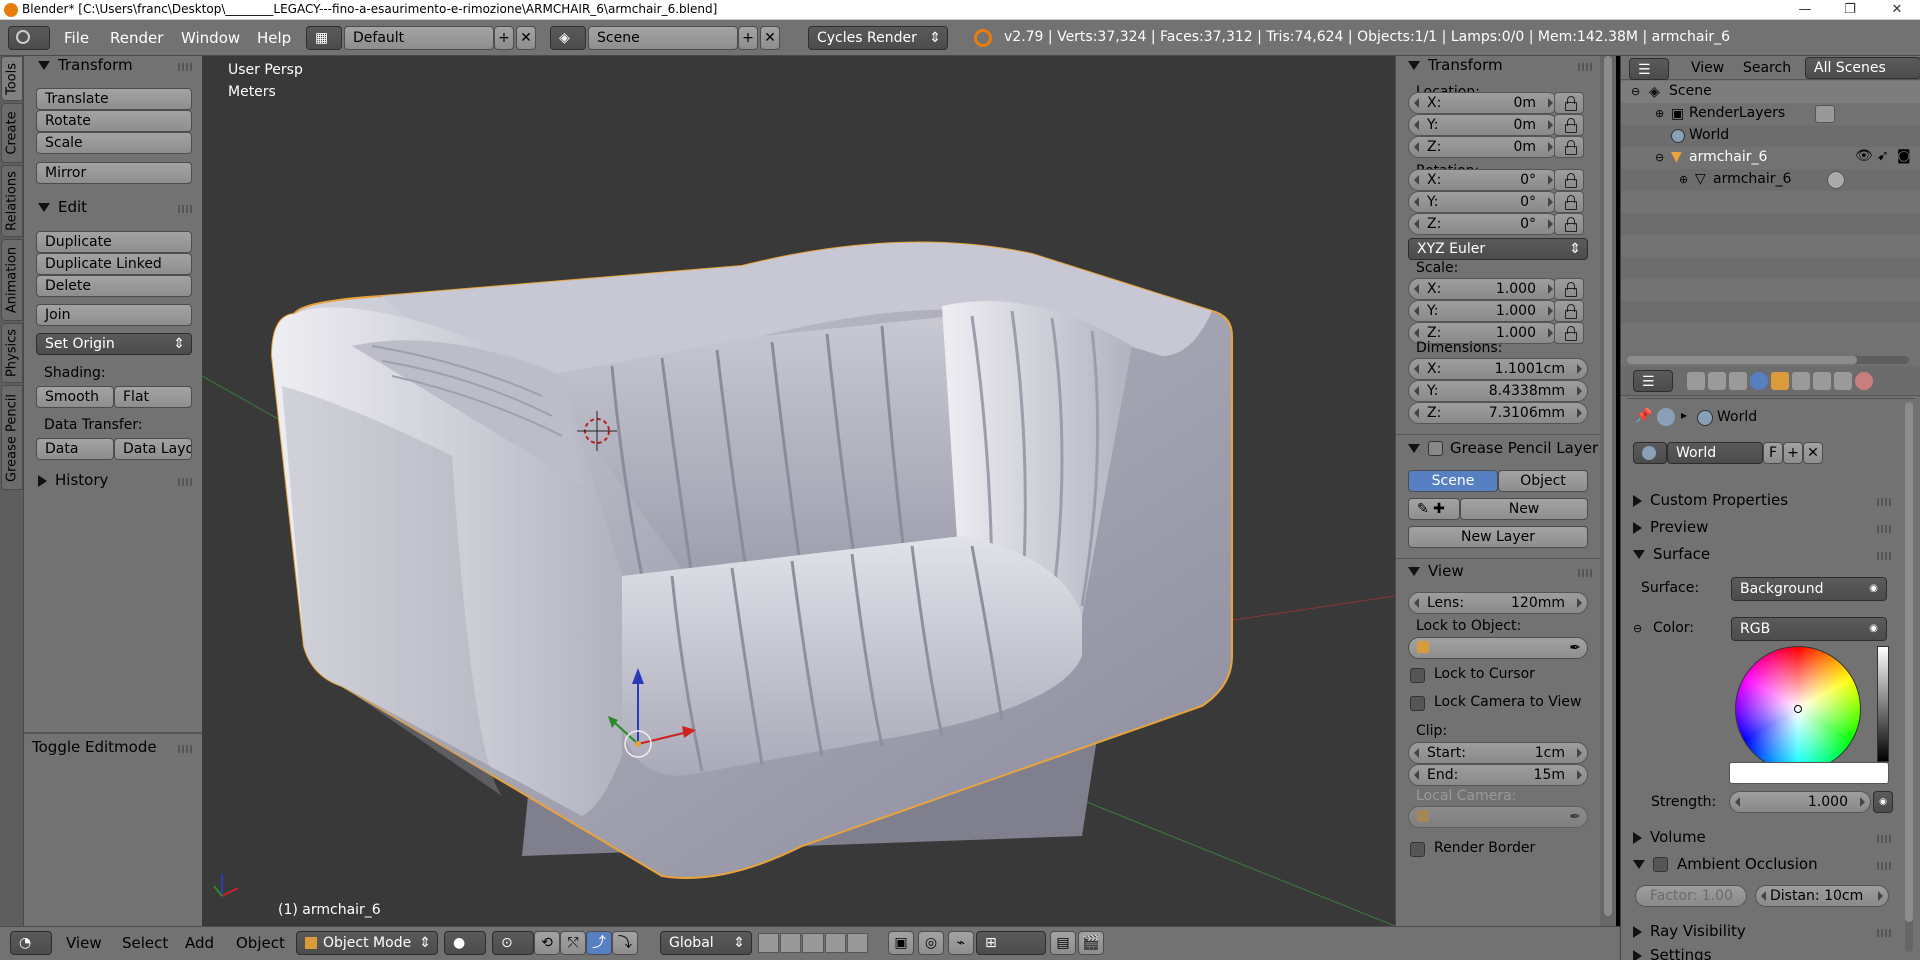 The image size is (1920, 960). I want to click on outliner-row-world: World, so click(1770, 136).